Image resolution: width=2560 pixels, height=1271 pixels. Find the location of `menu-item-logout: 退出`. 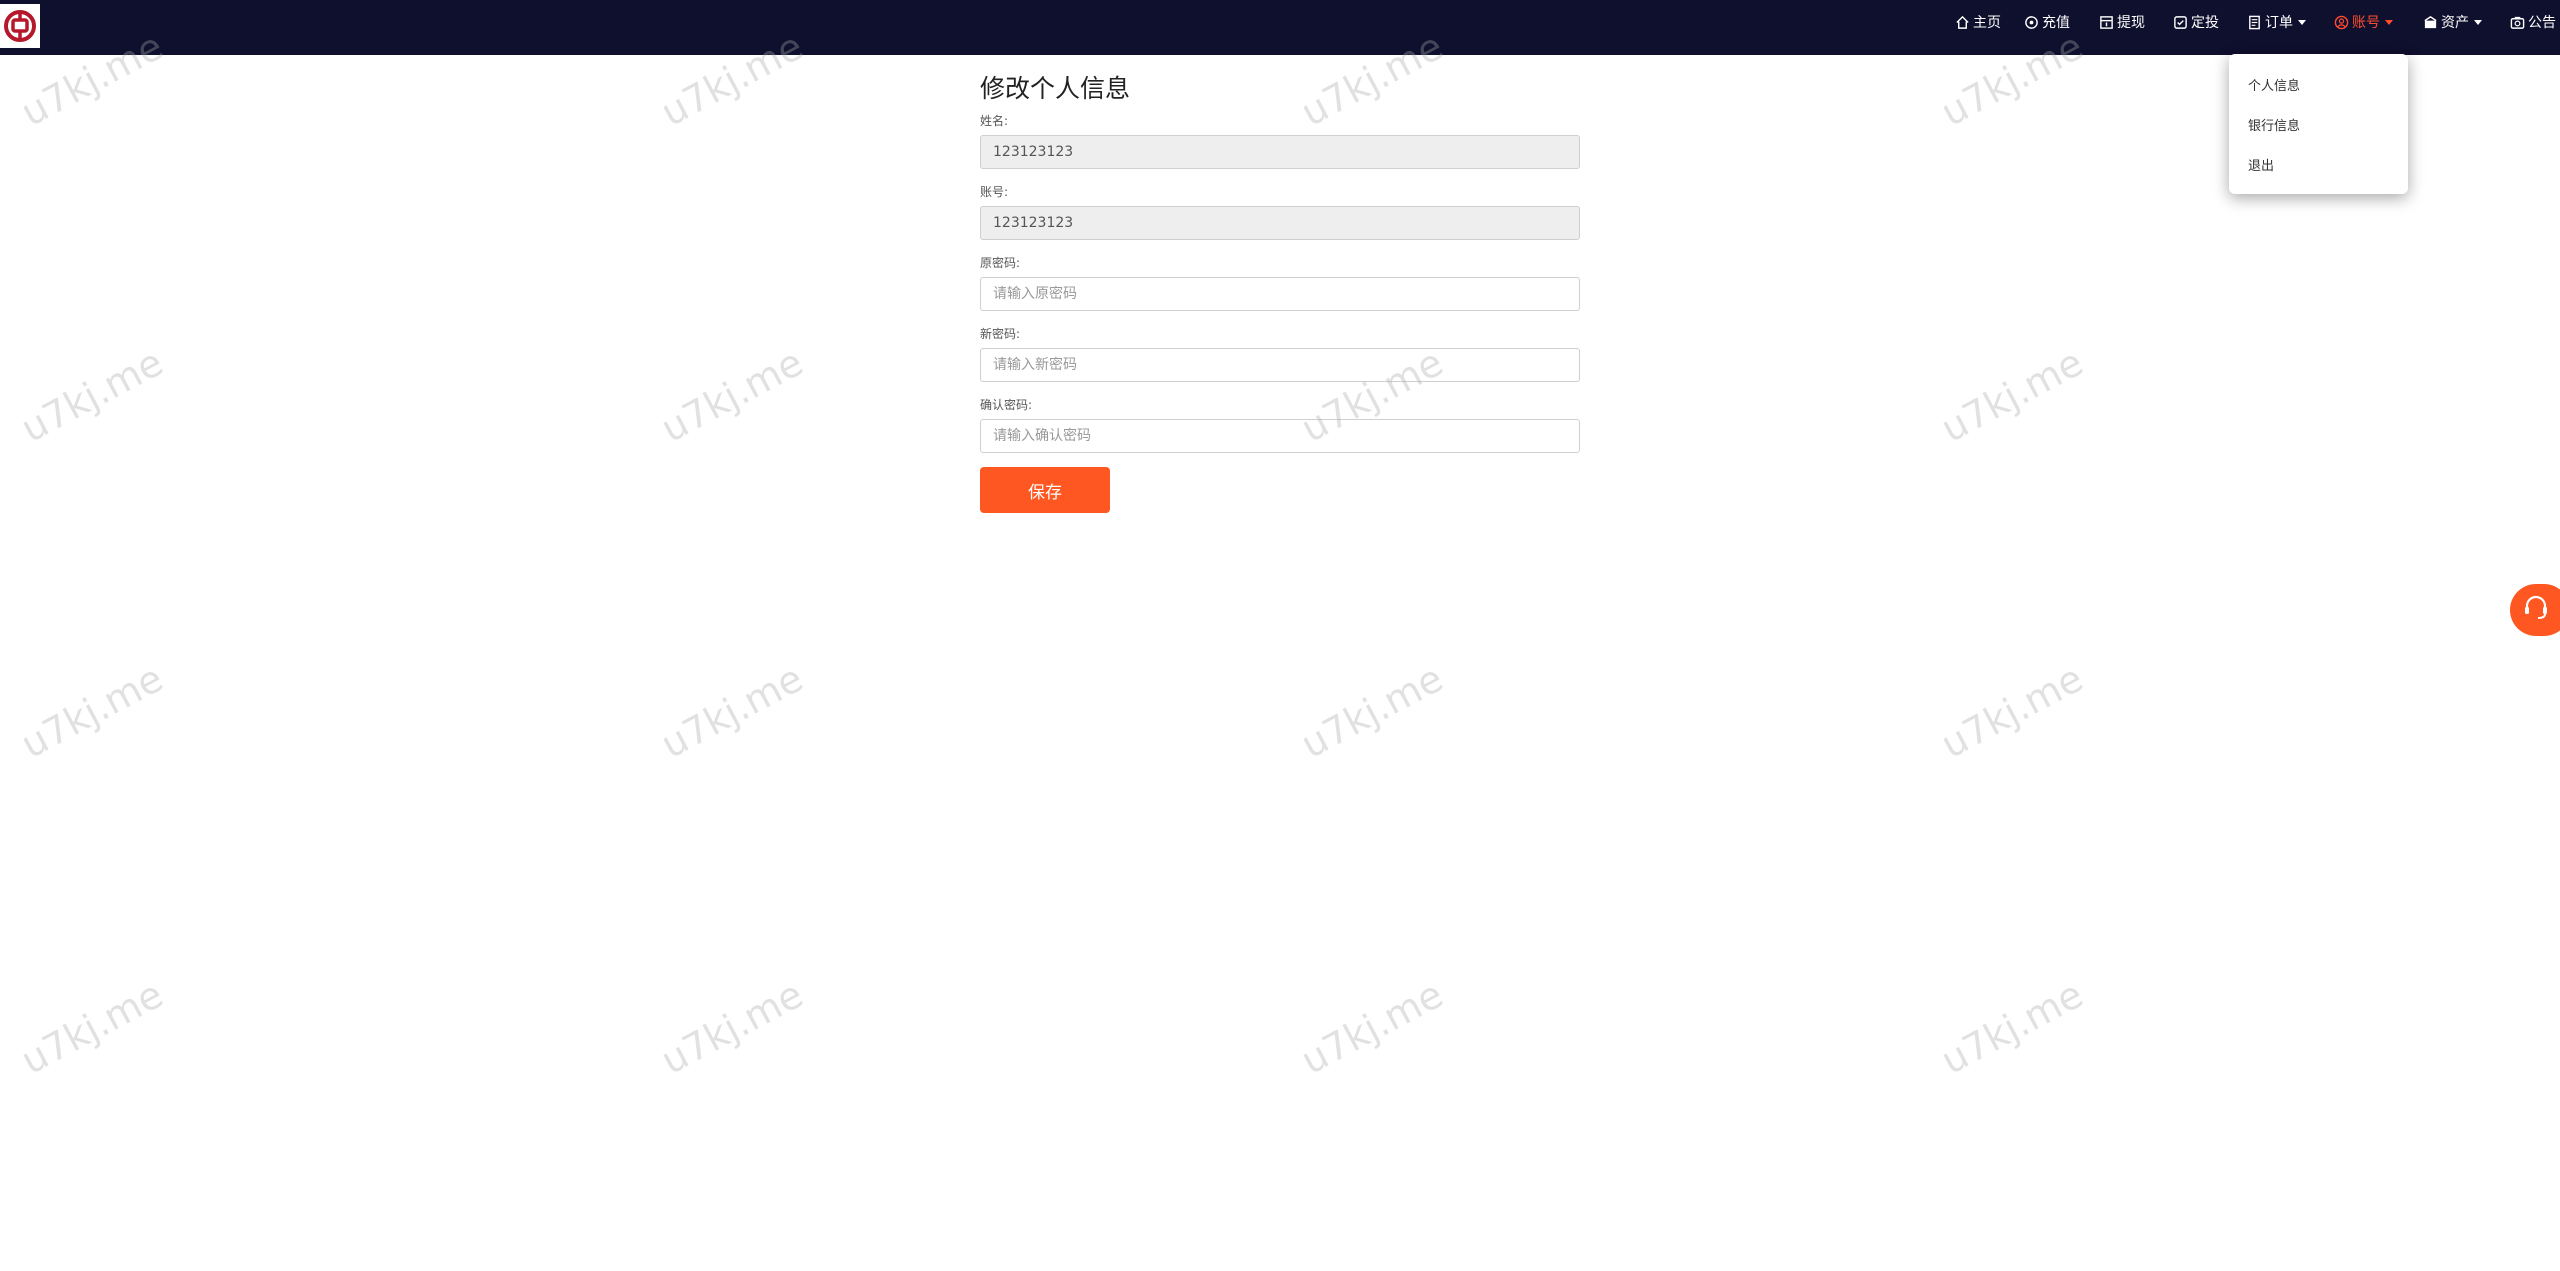

menu-item-logout: 退出 is located at coordinates (2261, 164).